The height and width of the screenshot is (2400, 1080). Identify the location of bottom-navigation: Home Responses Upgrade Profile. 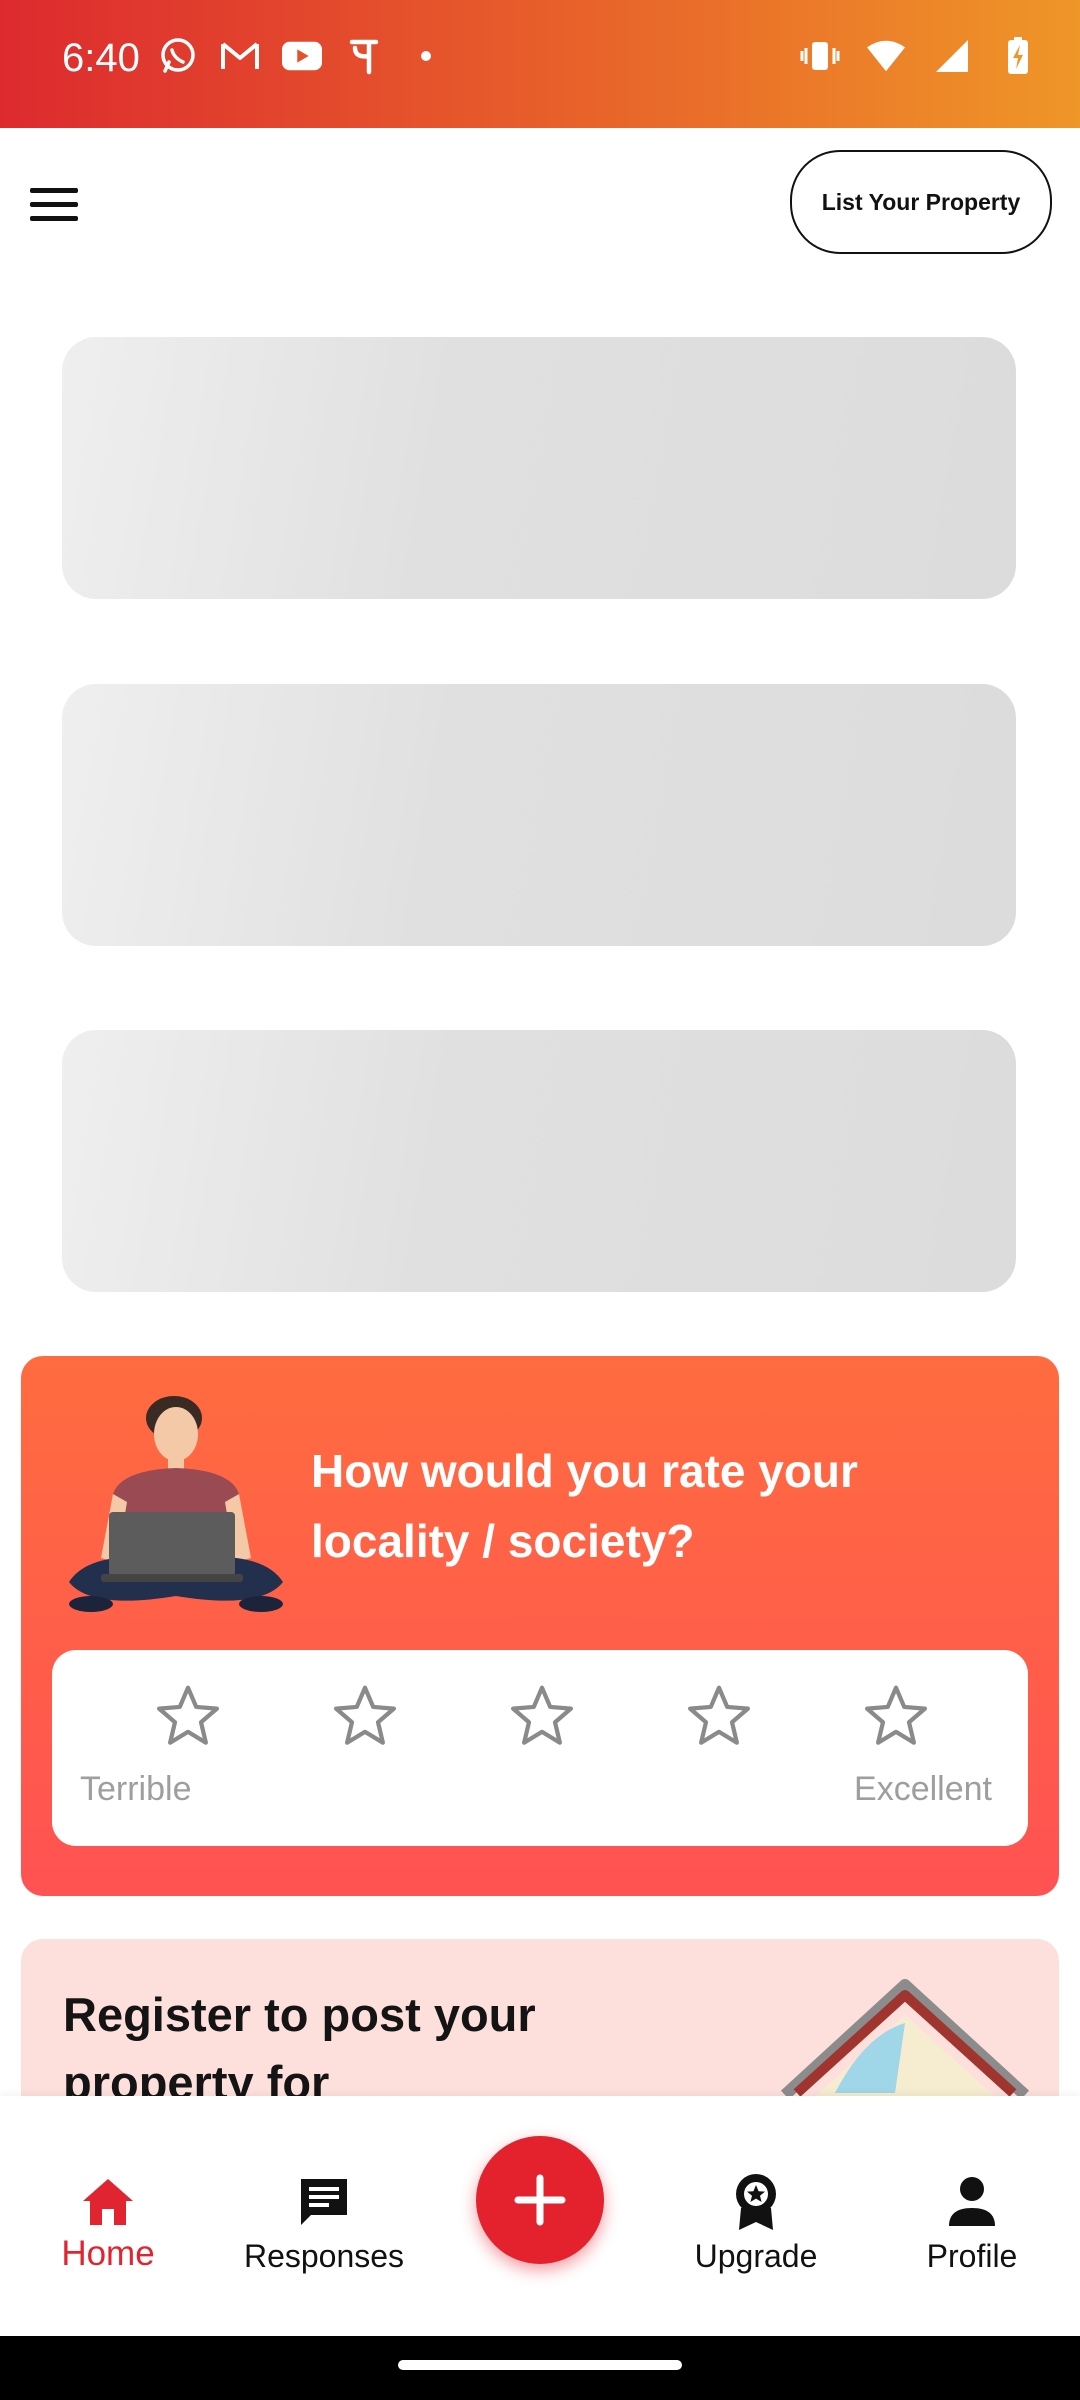
(540, 2216).